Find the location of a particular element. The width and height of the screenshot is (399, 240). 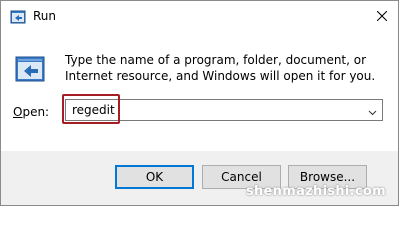

open-label: Open: is located at coordinates (31, 112).